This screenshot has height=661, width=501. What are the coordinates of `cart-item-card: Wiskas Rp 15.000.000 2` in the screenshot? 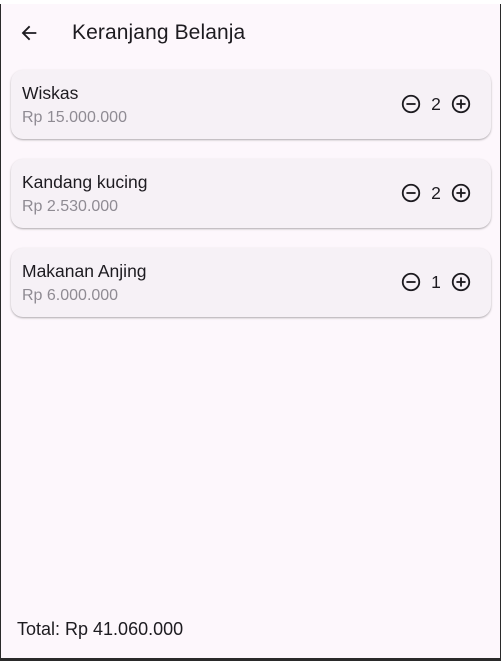 It's located at (251, 104).